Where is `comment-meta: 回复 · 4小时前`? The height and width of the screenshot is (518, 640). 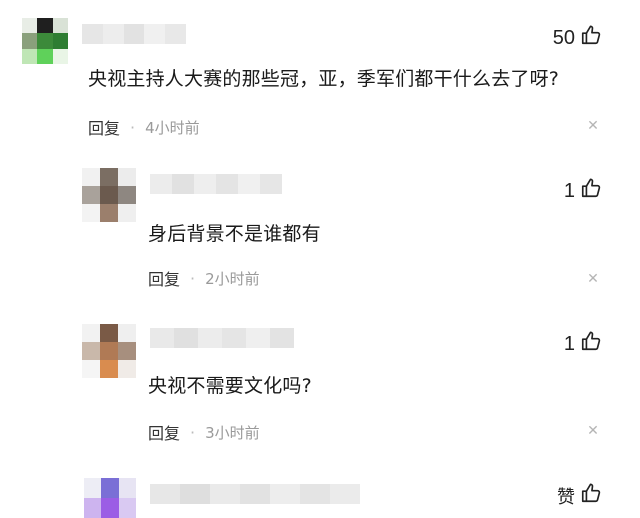 comment-meta: 回复 · 4小时前 is located at coordinates (144, 127).